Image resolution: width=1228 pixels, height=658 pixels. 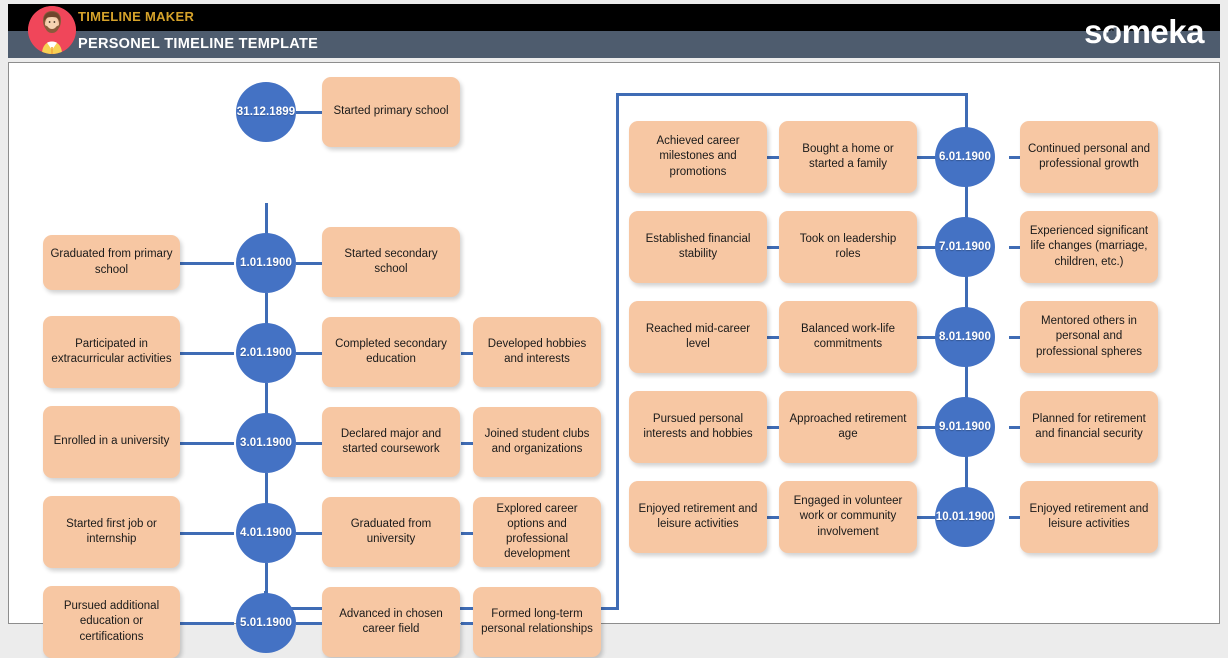 What do you see at coordinates (206, 623) in the screenshot?
I see `connector-left-row6` at bounding box center [206, 623].